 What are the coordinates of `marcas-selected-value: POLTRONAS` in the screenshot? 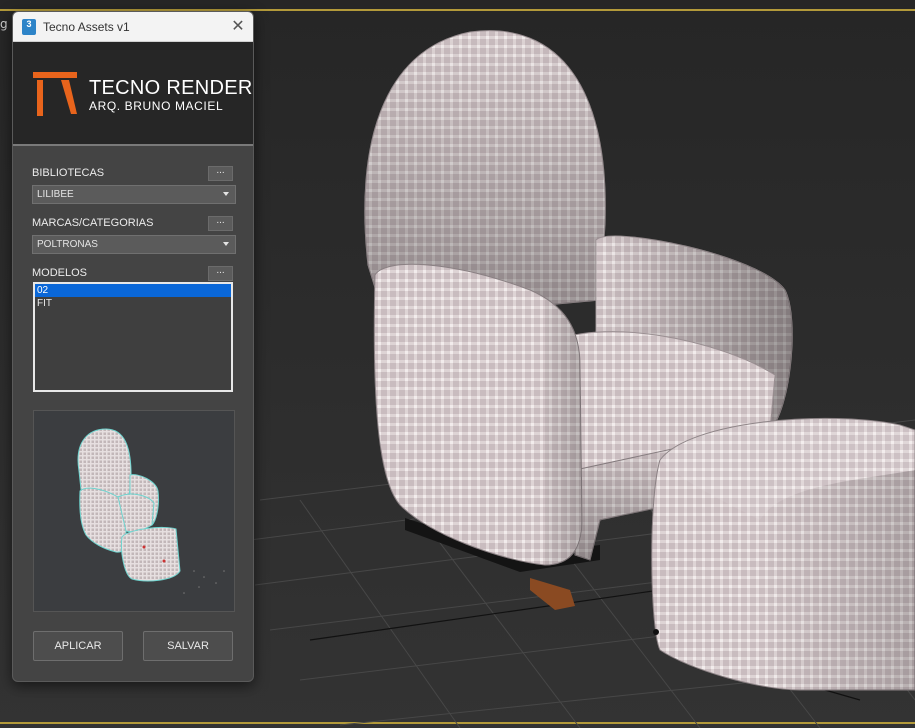 It's located at (67, 244).